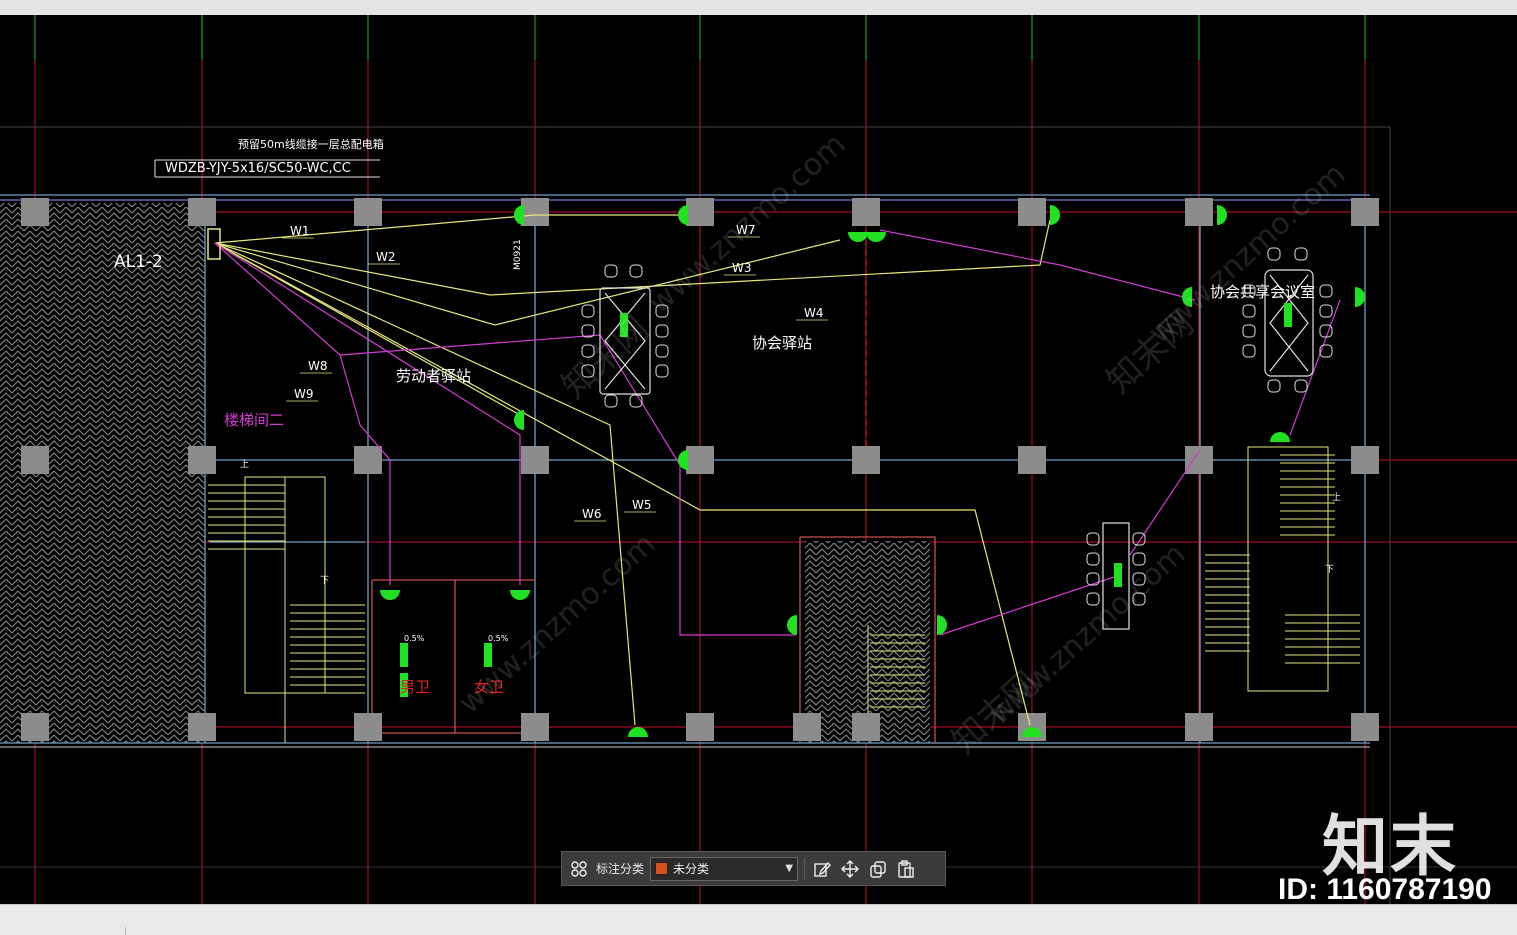 This screenshot has height=935, width=1517. I want to click on circuit-labels: W1W2W3W4W5W6W7W8W9, so click(555, 372).